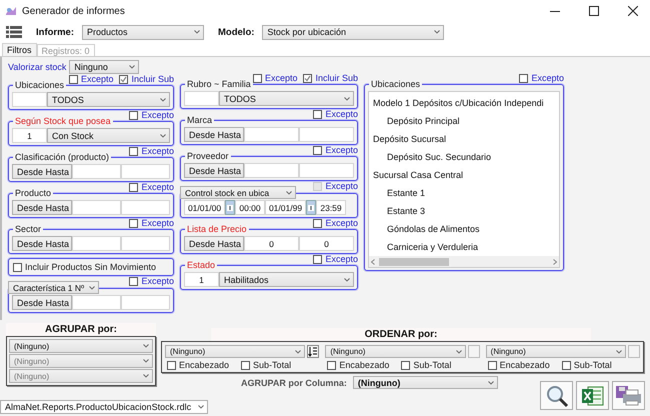  What do you see at coordinates (28, 229) in the screenshot?
I see `group-title: Sector` at bounding box center [28, 229].